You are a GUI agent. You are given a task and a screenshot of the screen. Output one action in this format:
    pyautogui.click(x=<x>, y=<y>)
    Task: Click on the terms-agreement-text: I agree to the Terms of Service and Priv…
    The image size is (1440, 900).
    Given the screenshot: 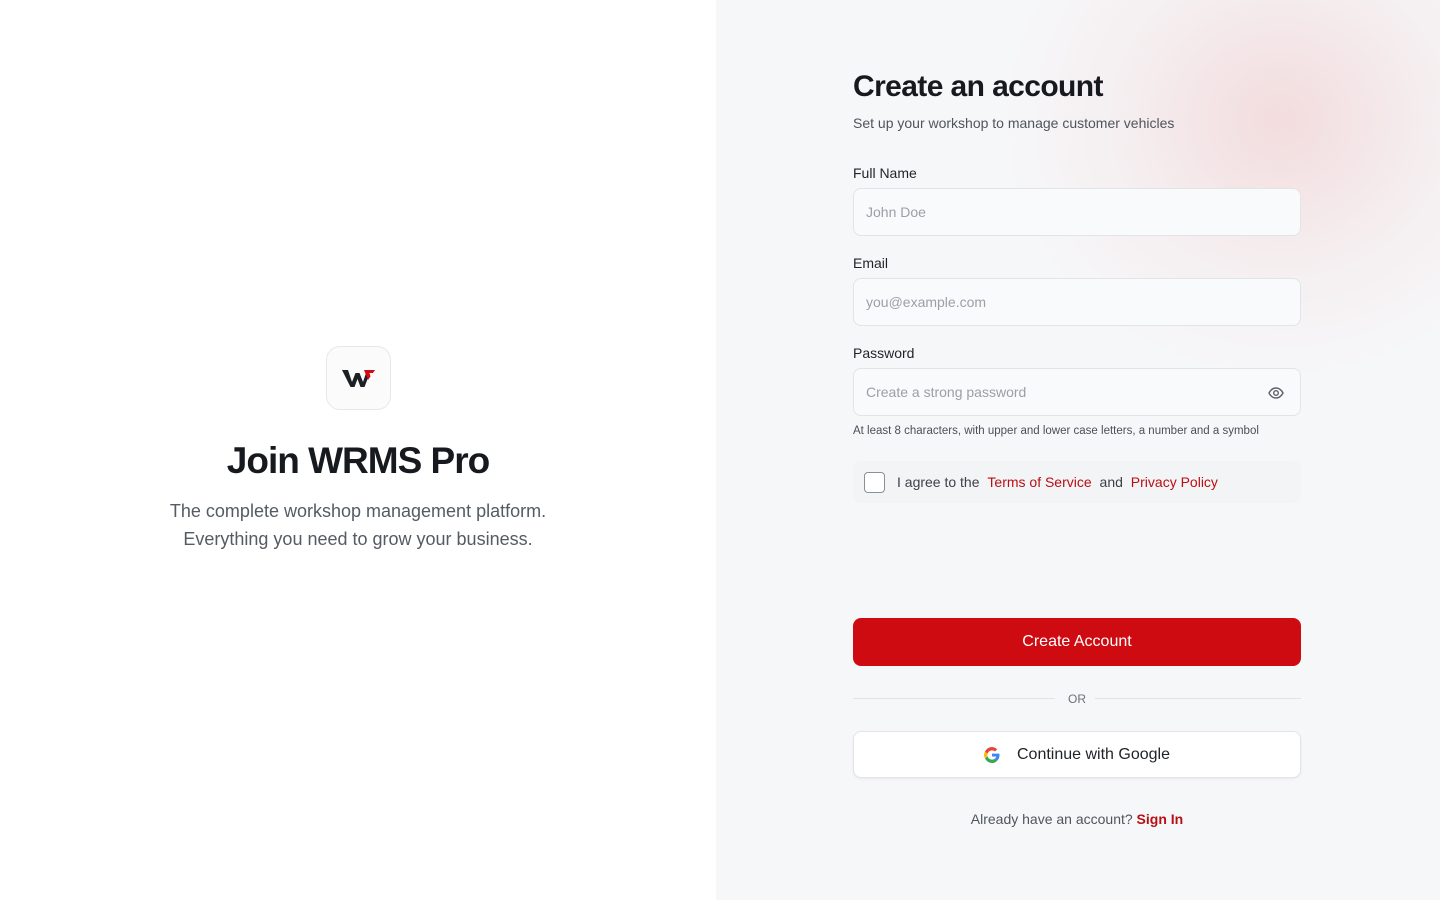 What is the action you would take?
    pyautogui.click(x=1057, y=482)
    